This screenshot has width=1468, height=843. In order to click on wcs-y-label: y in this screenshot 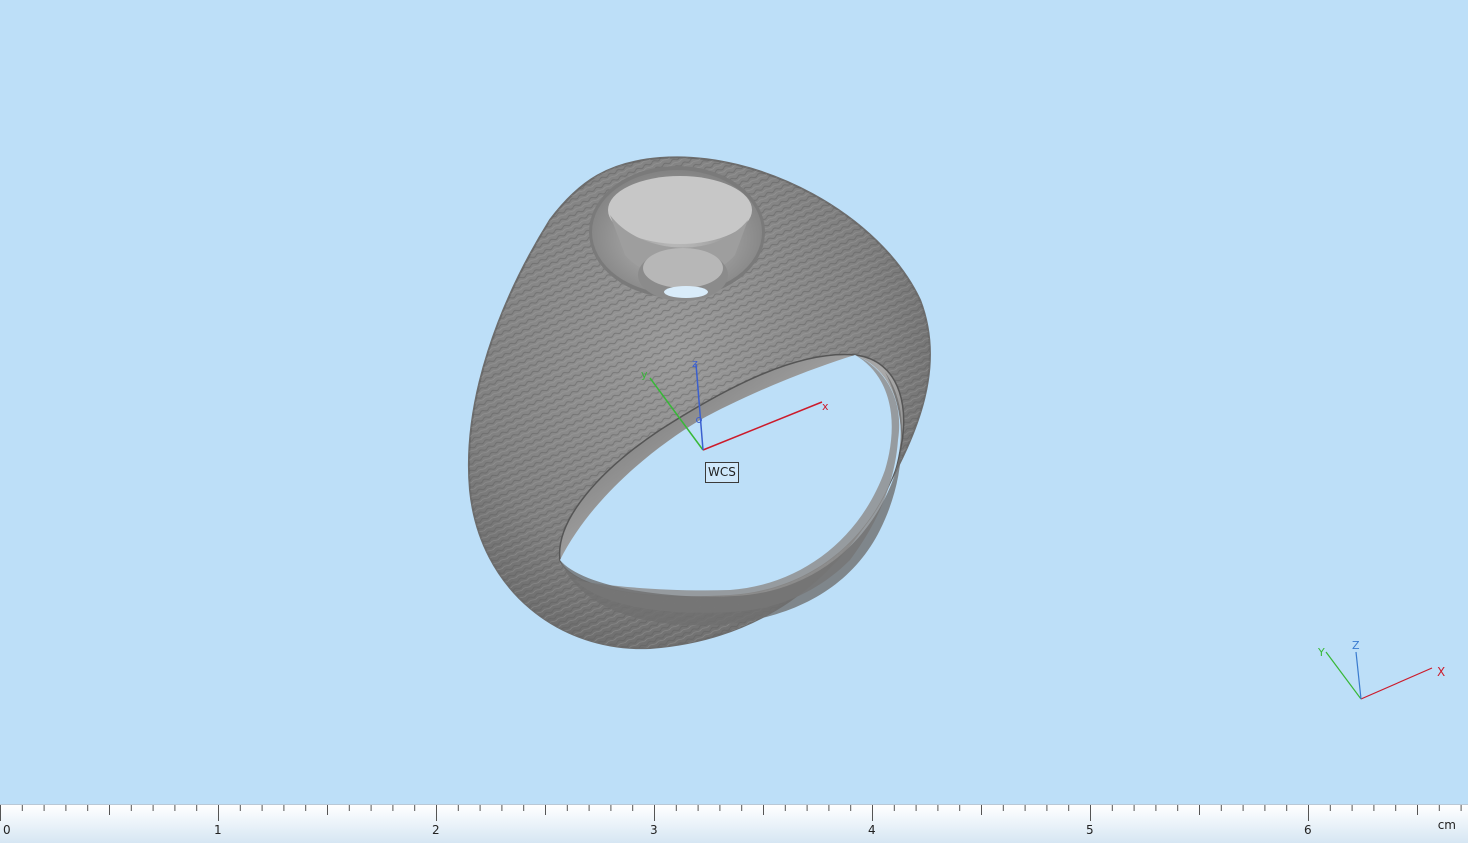, I will do `click(644, 374)`.